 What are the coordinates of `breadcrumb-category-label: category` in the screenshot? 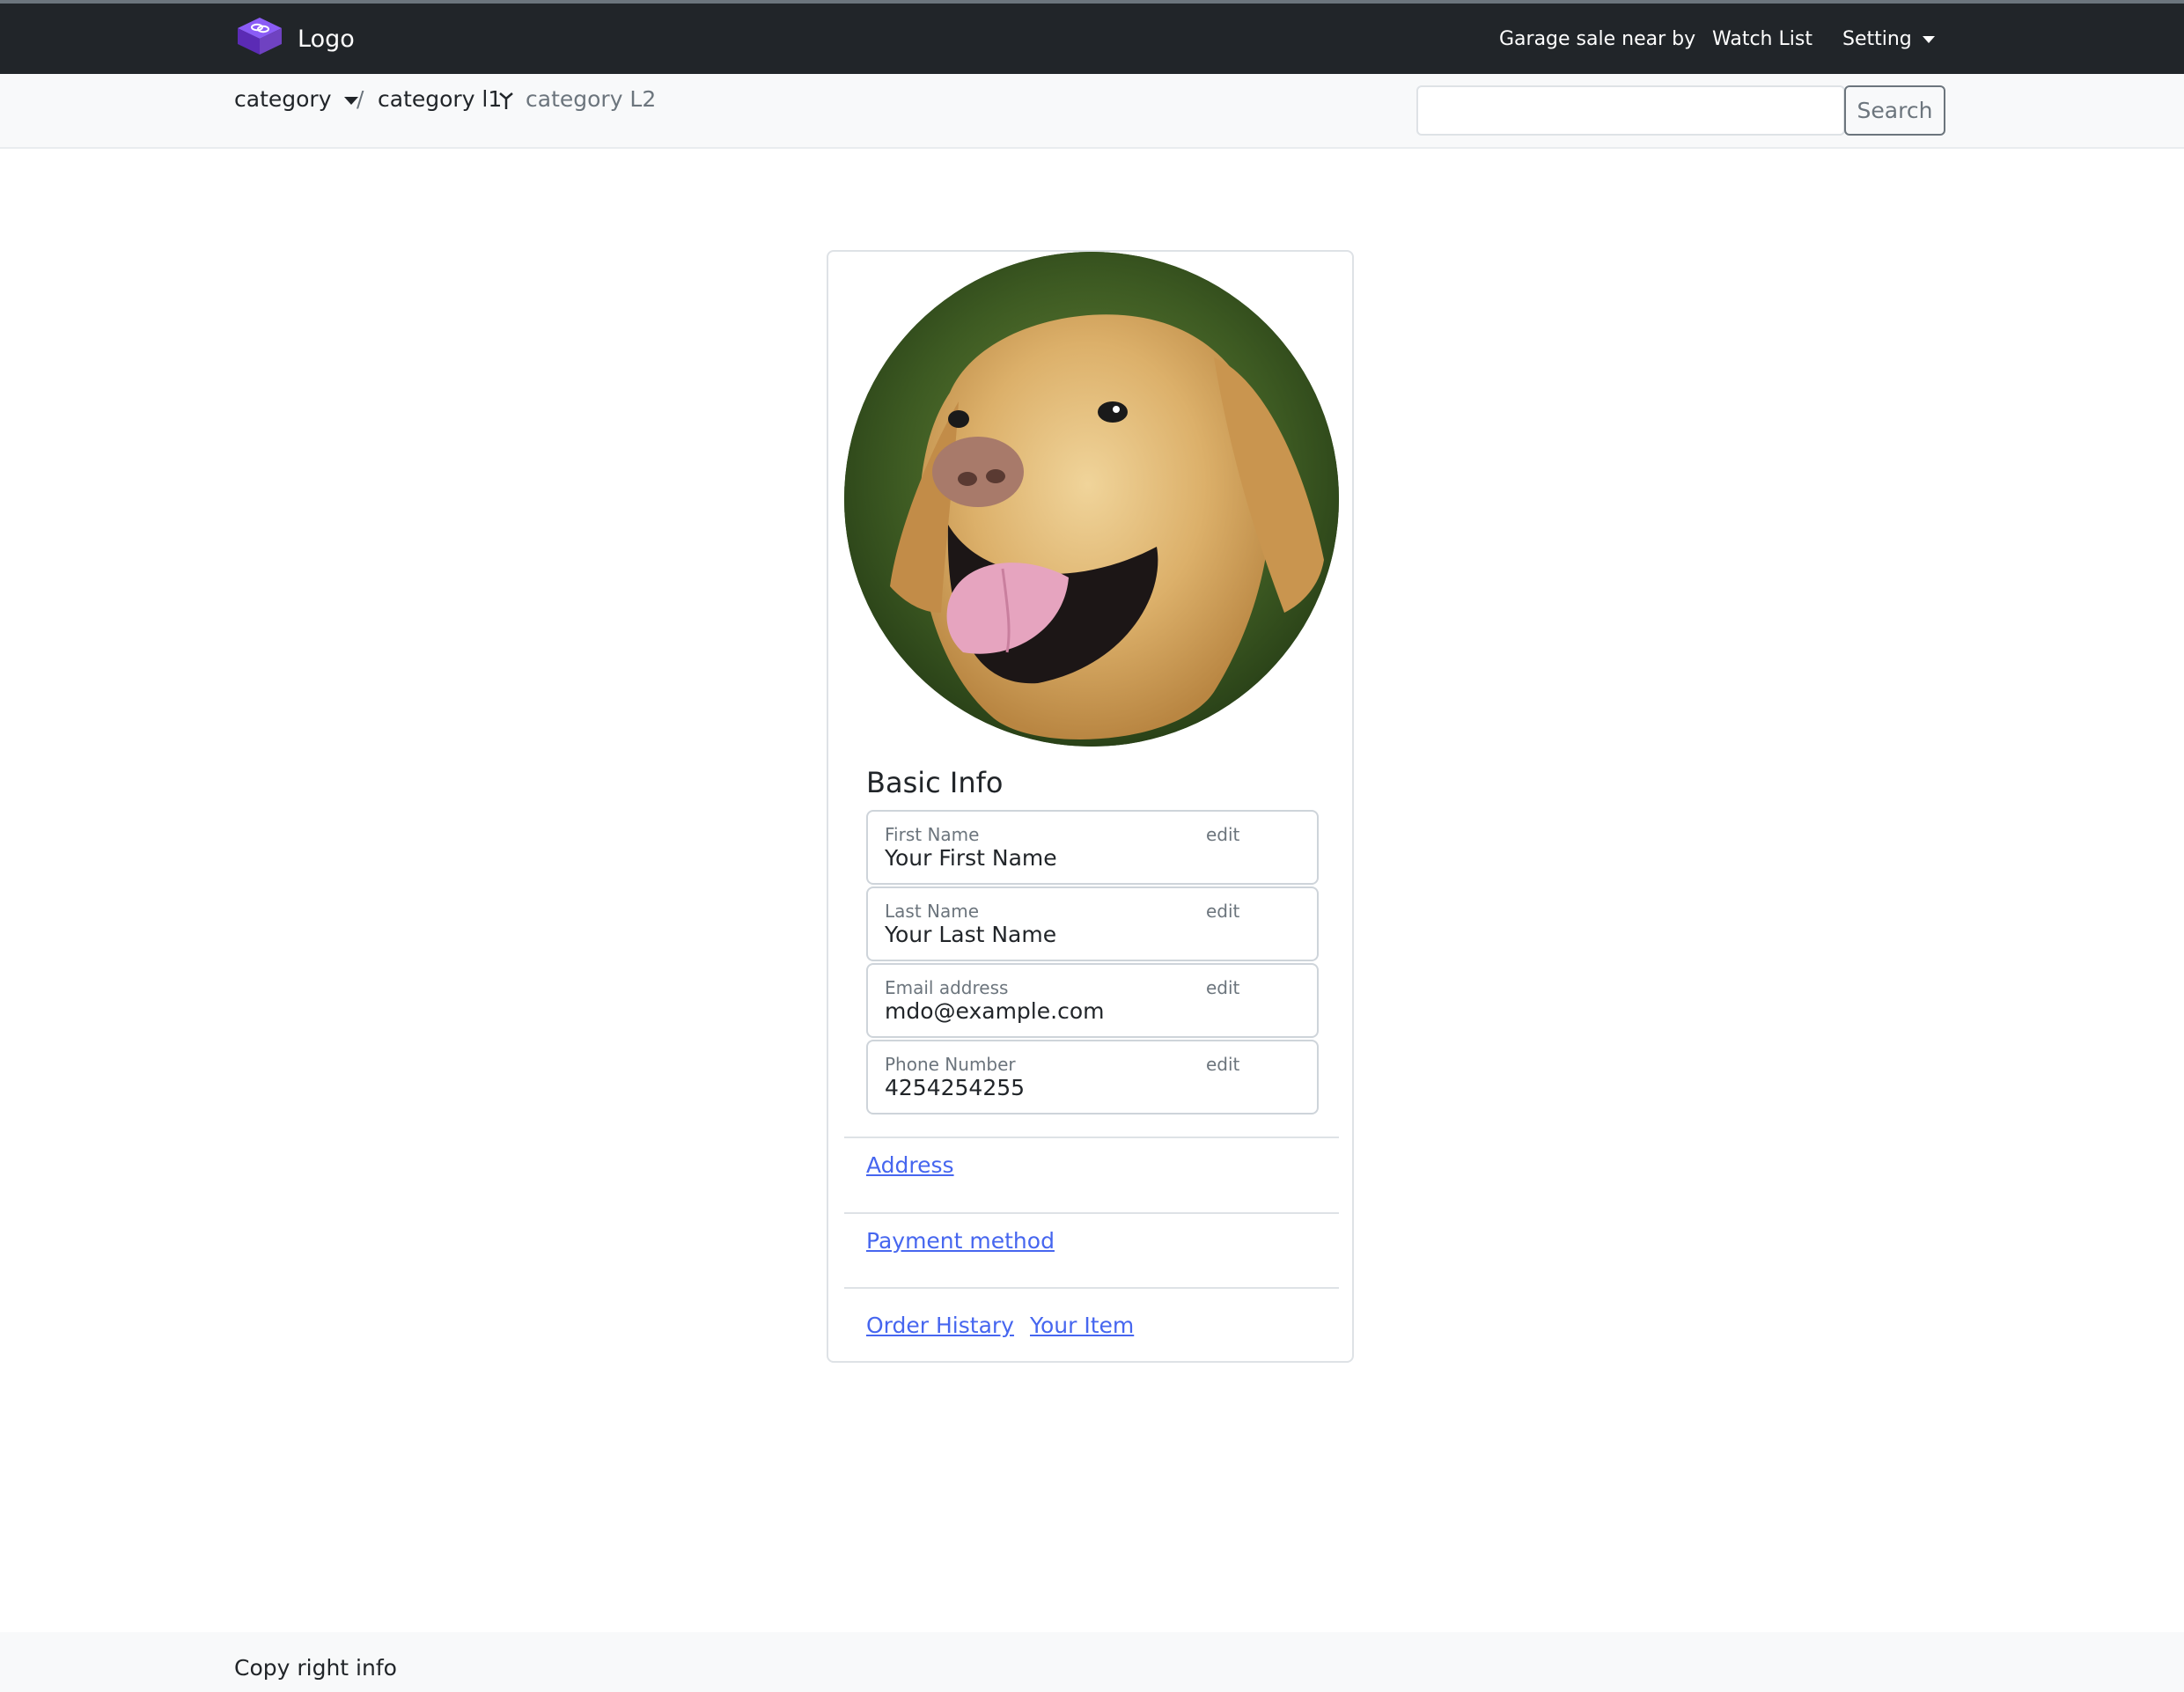 It's located at (283, 99).